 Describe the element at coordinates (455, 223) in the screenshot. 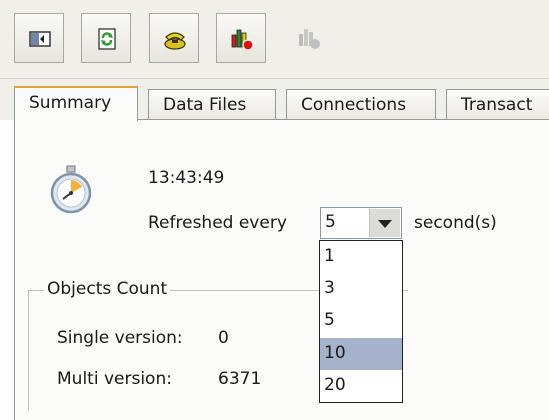

I see `seconds-label: second(s)` at that location.